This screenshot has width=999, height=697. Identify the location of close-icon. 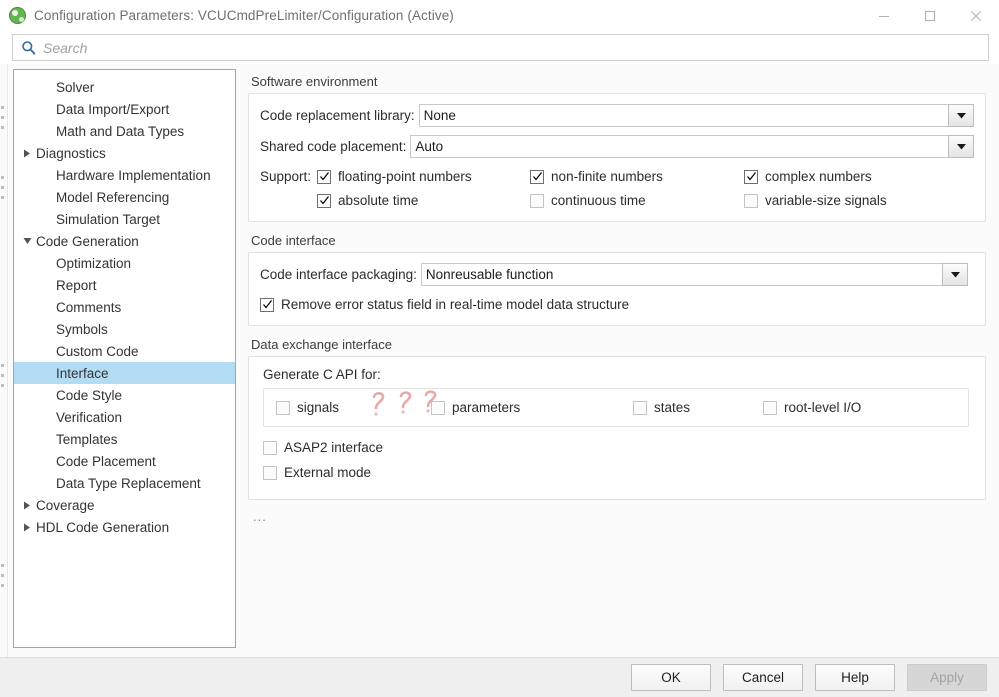
(976, 15).